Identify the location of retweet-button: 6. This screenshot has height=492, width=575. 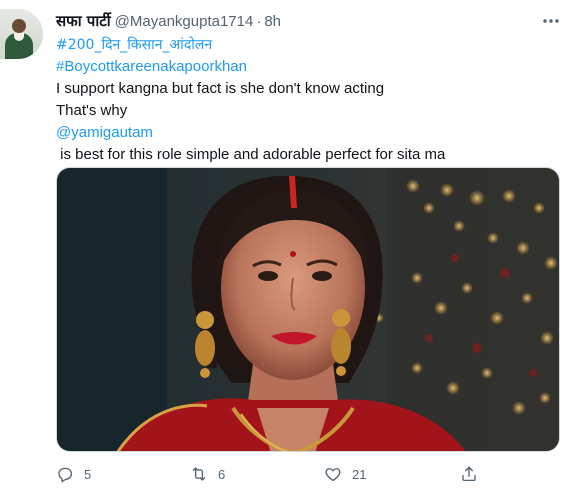
(207, 474).